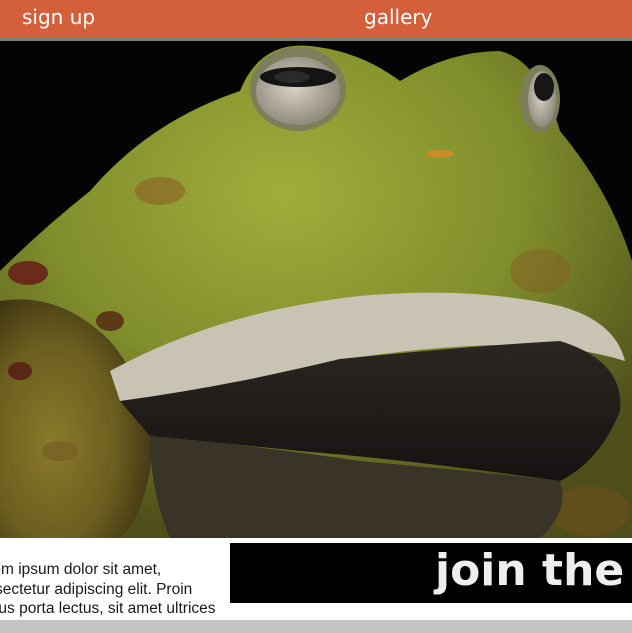  What do you see at coordinates (58, 17) in the screenshot?
I see `nav-link-sign-up: sign up` at bounding box center [58, 17].